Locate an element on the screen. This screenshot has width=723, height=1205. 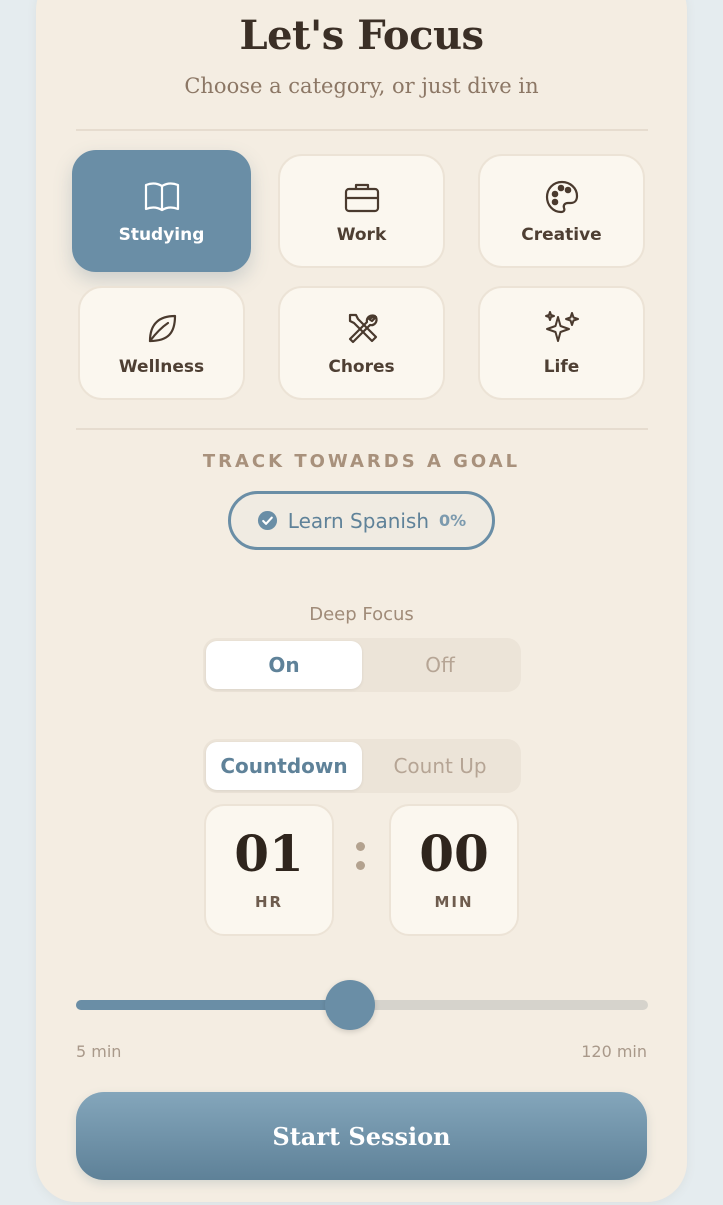
tools-icon is located at coordinates (363, 328).